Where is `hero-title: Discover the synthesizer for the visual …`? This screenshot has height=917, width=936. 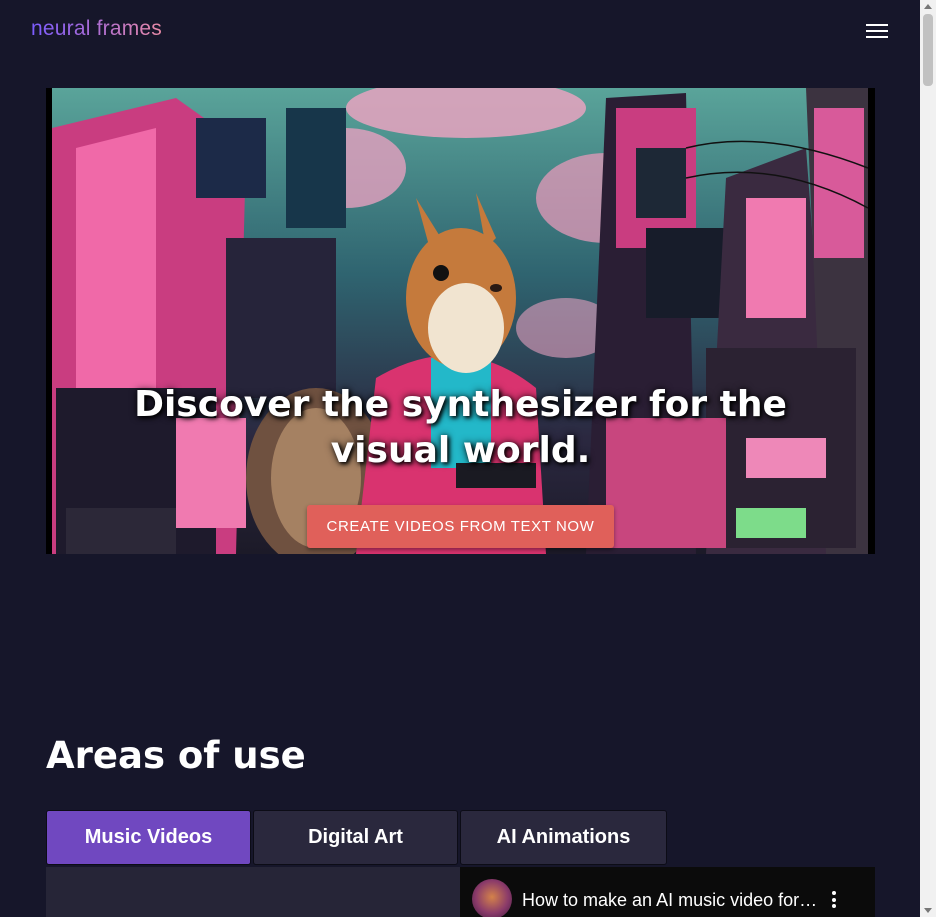
hero-title: Discover the synthesizer for the visual … is located at coordinates (460, 427).